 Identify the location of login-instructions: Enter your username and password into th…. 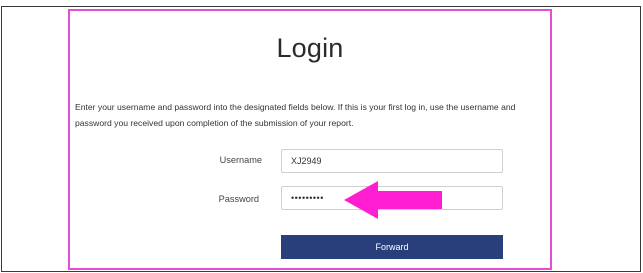
(295, 115).